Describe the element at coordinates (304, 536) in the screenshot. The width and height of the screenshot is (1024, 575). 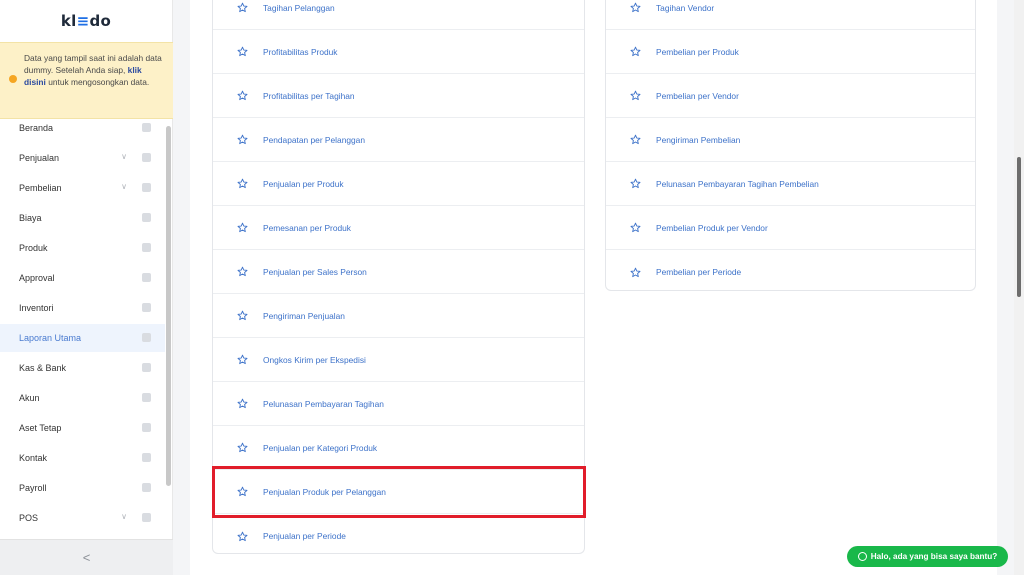
I see `report-link-label: Penjualan per Periode` at that location.